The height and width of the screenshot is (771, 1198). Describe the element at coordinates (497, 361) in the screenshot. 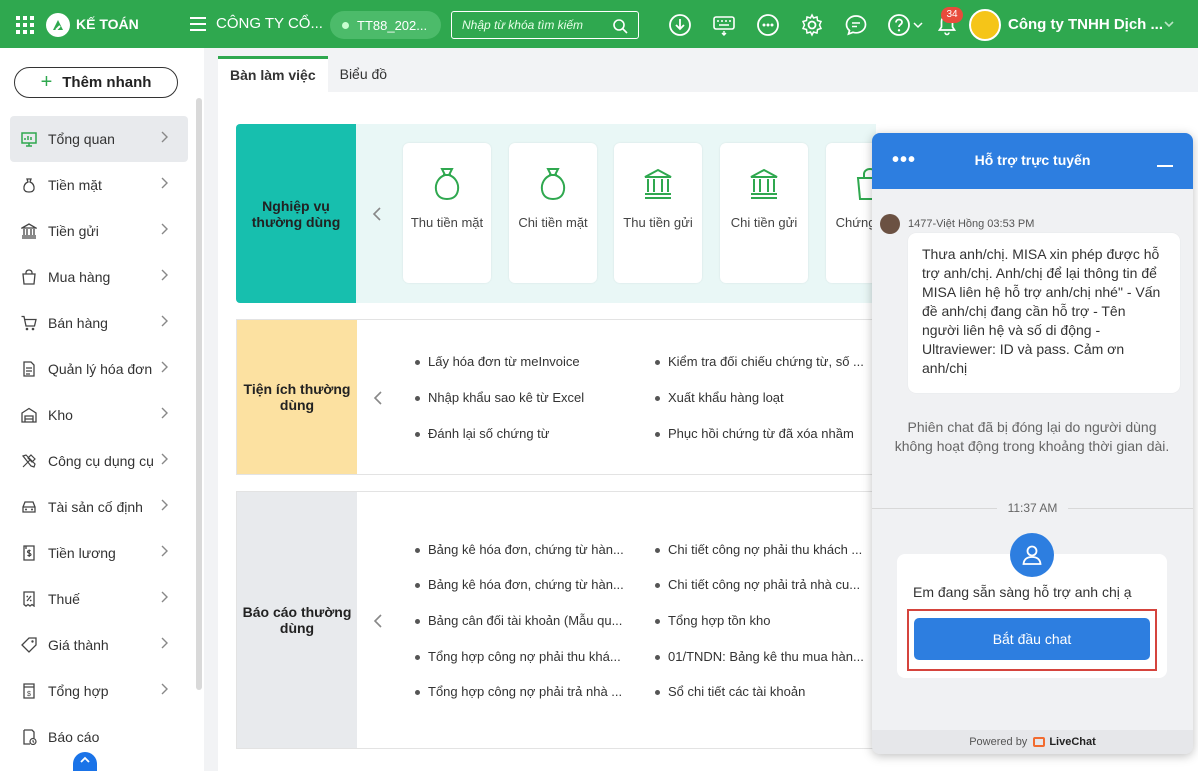

I see `utility-link: Lấy hóa đơn từ meInvoice` at that location.